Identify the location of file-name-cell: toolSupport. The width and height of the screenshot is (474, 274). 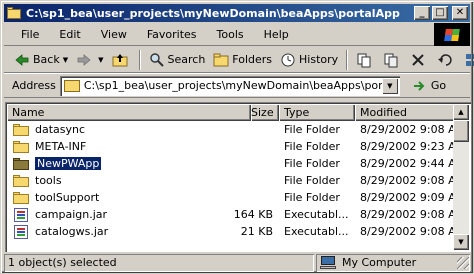
(105, 197).